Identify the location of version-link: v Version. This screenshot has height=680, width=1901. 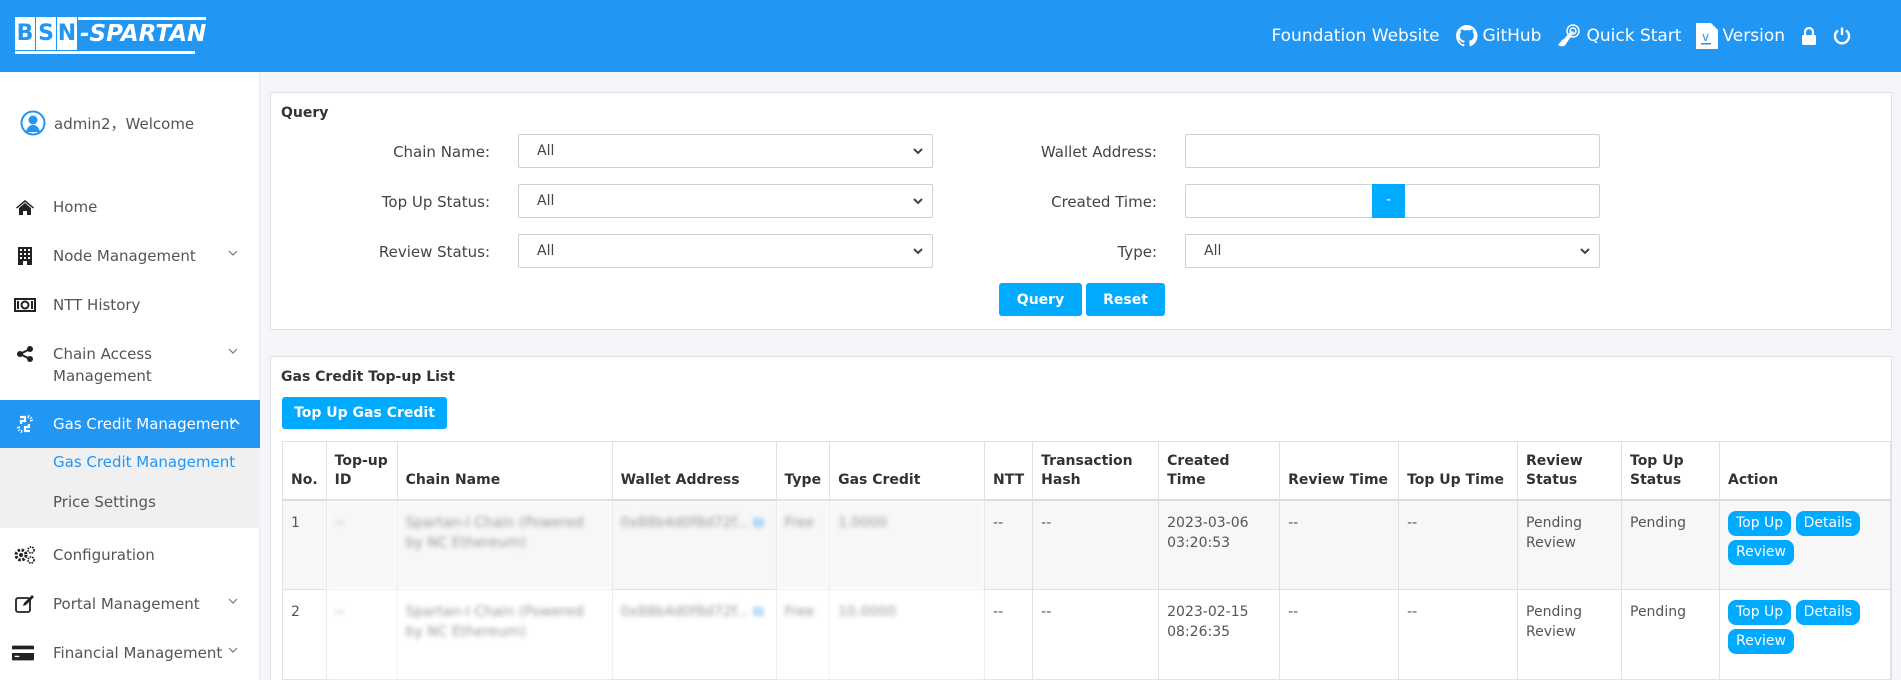
(1740, 36).